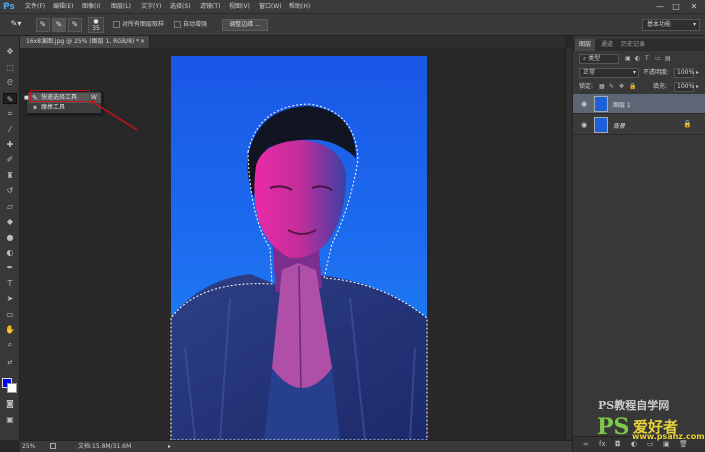 The width and height of the screenshot is (705, 452). Describe the element at coordinates (91, 7) in the screenshot. I see `menu-image: 图像(I)` at that location.